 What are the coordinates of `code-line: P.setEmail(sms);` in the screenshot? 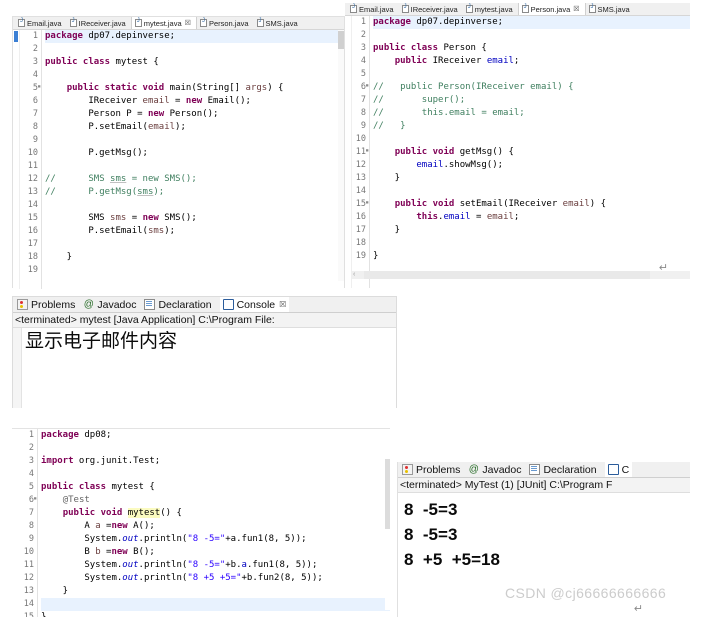 It's located at (194, 231).